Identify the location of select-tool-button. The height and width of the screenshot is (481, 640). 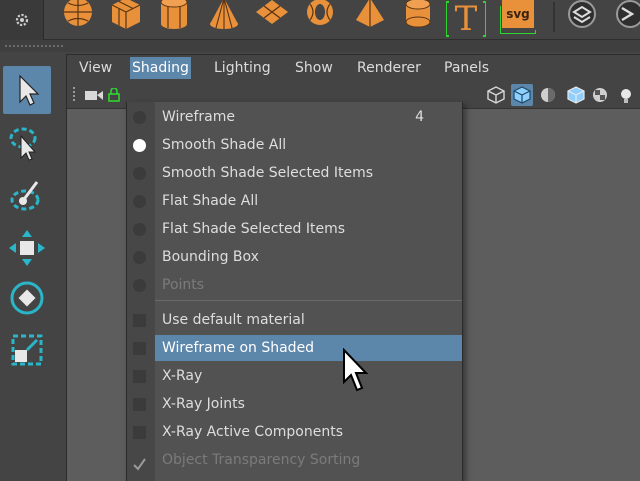
(27, 90).